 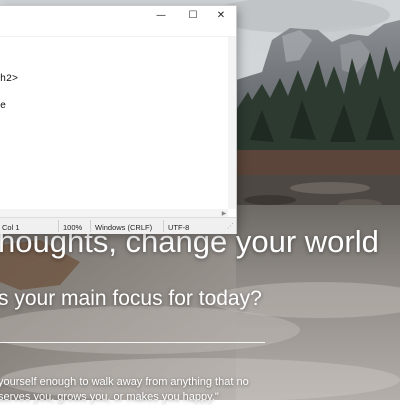 What do you see at coordinates (132, 334) in the screenshot?
I see `focus-input` at bounding box center [132, 334].